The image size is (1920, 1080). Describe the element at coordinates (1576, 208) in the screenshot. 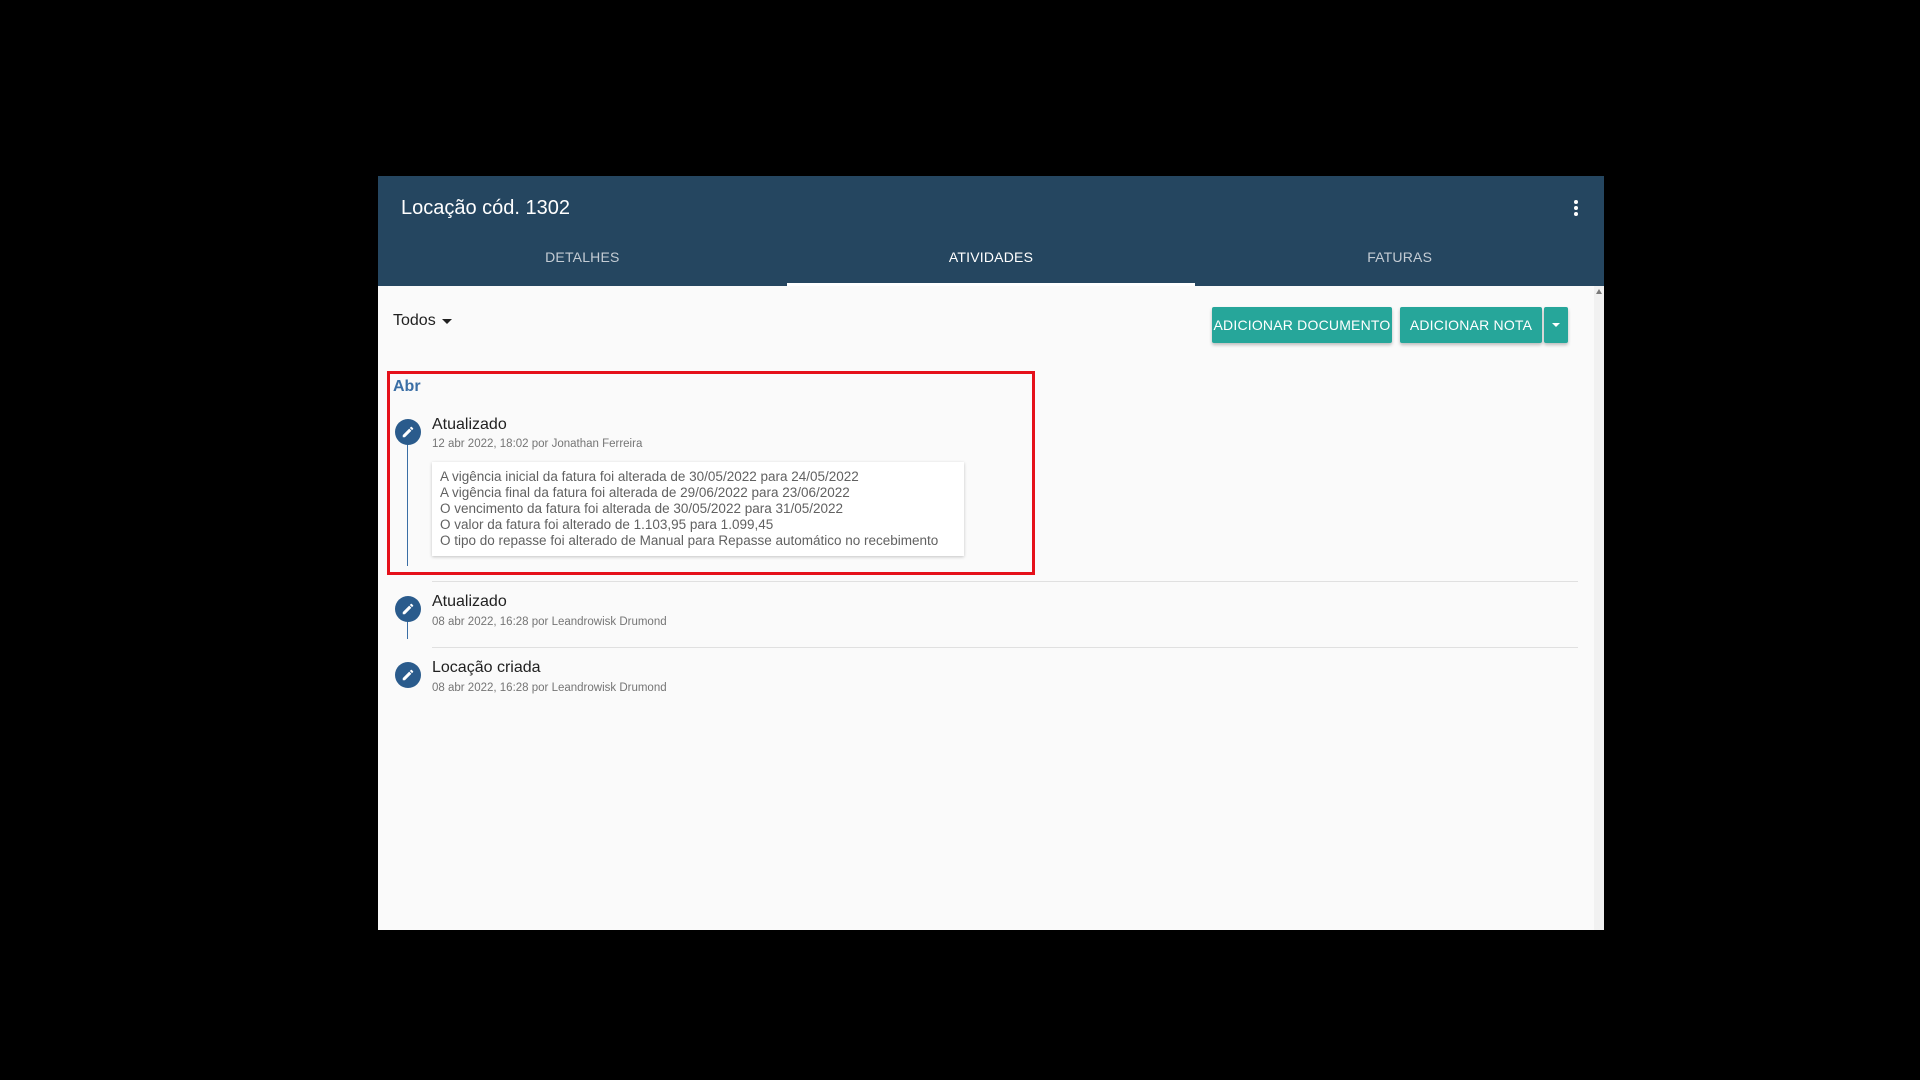

I see `more-vert-icon` at that location.